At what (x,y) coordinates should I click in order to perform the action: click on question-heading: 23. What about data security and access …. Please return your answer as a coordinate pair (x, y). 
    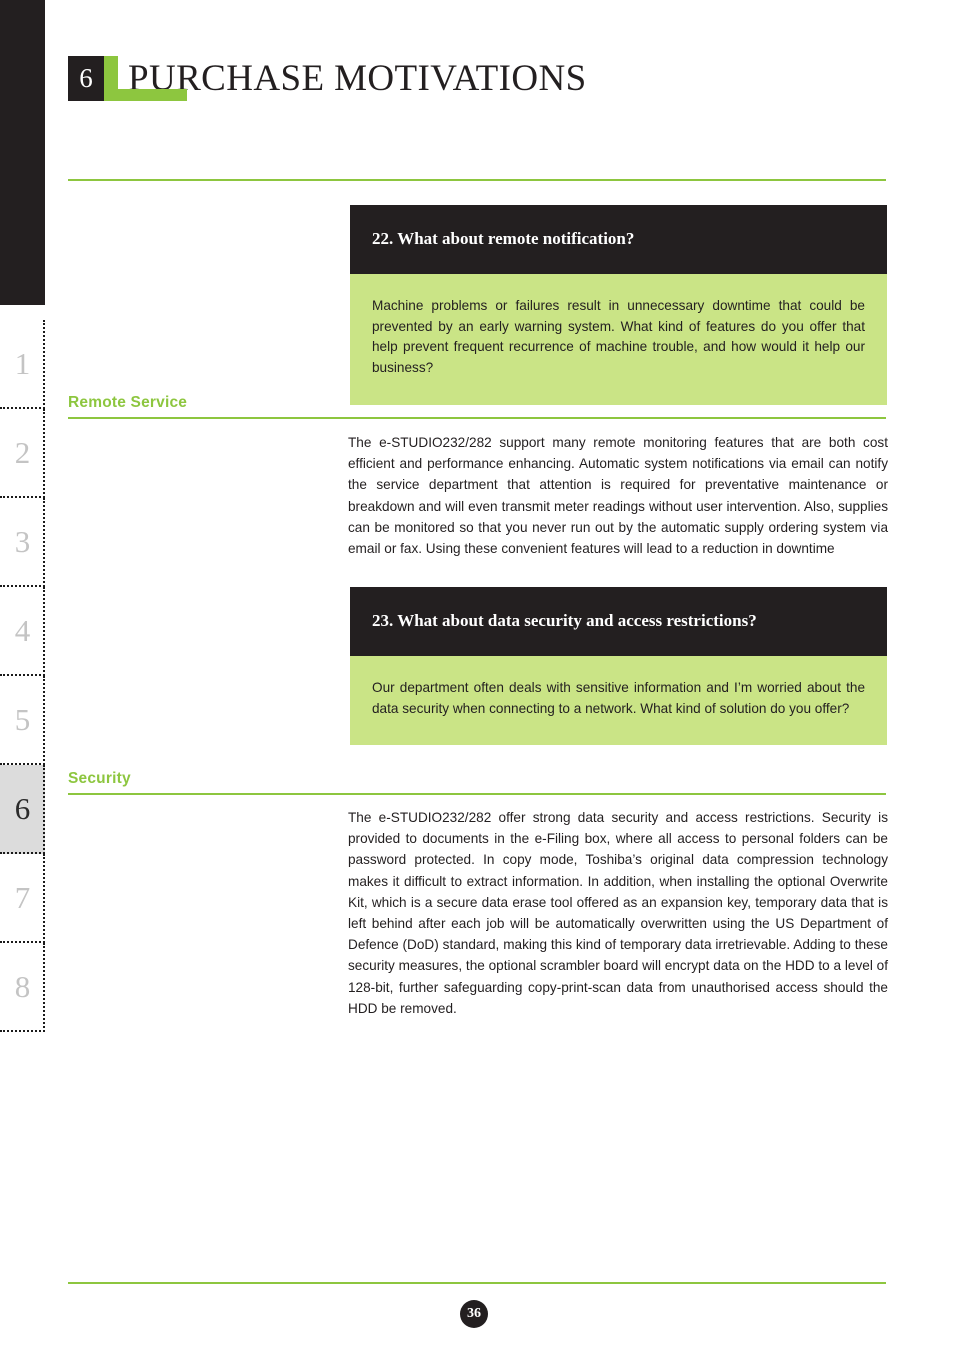
    Looking at the image, I should click on (618, 621).